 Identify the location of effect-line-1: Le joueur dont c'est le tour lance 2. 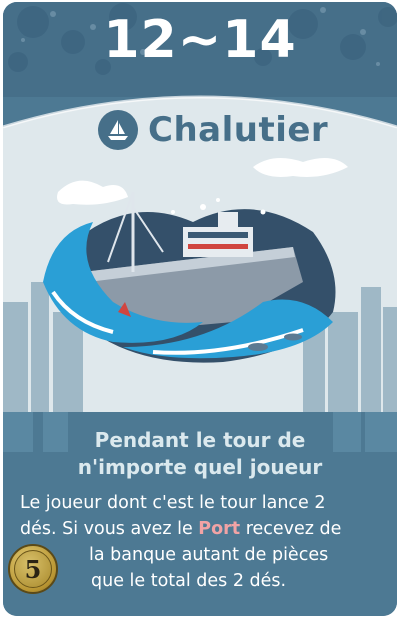
(173, 503).